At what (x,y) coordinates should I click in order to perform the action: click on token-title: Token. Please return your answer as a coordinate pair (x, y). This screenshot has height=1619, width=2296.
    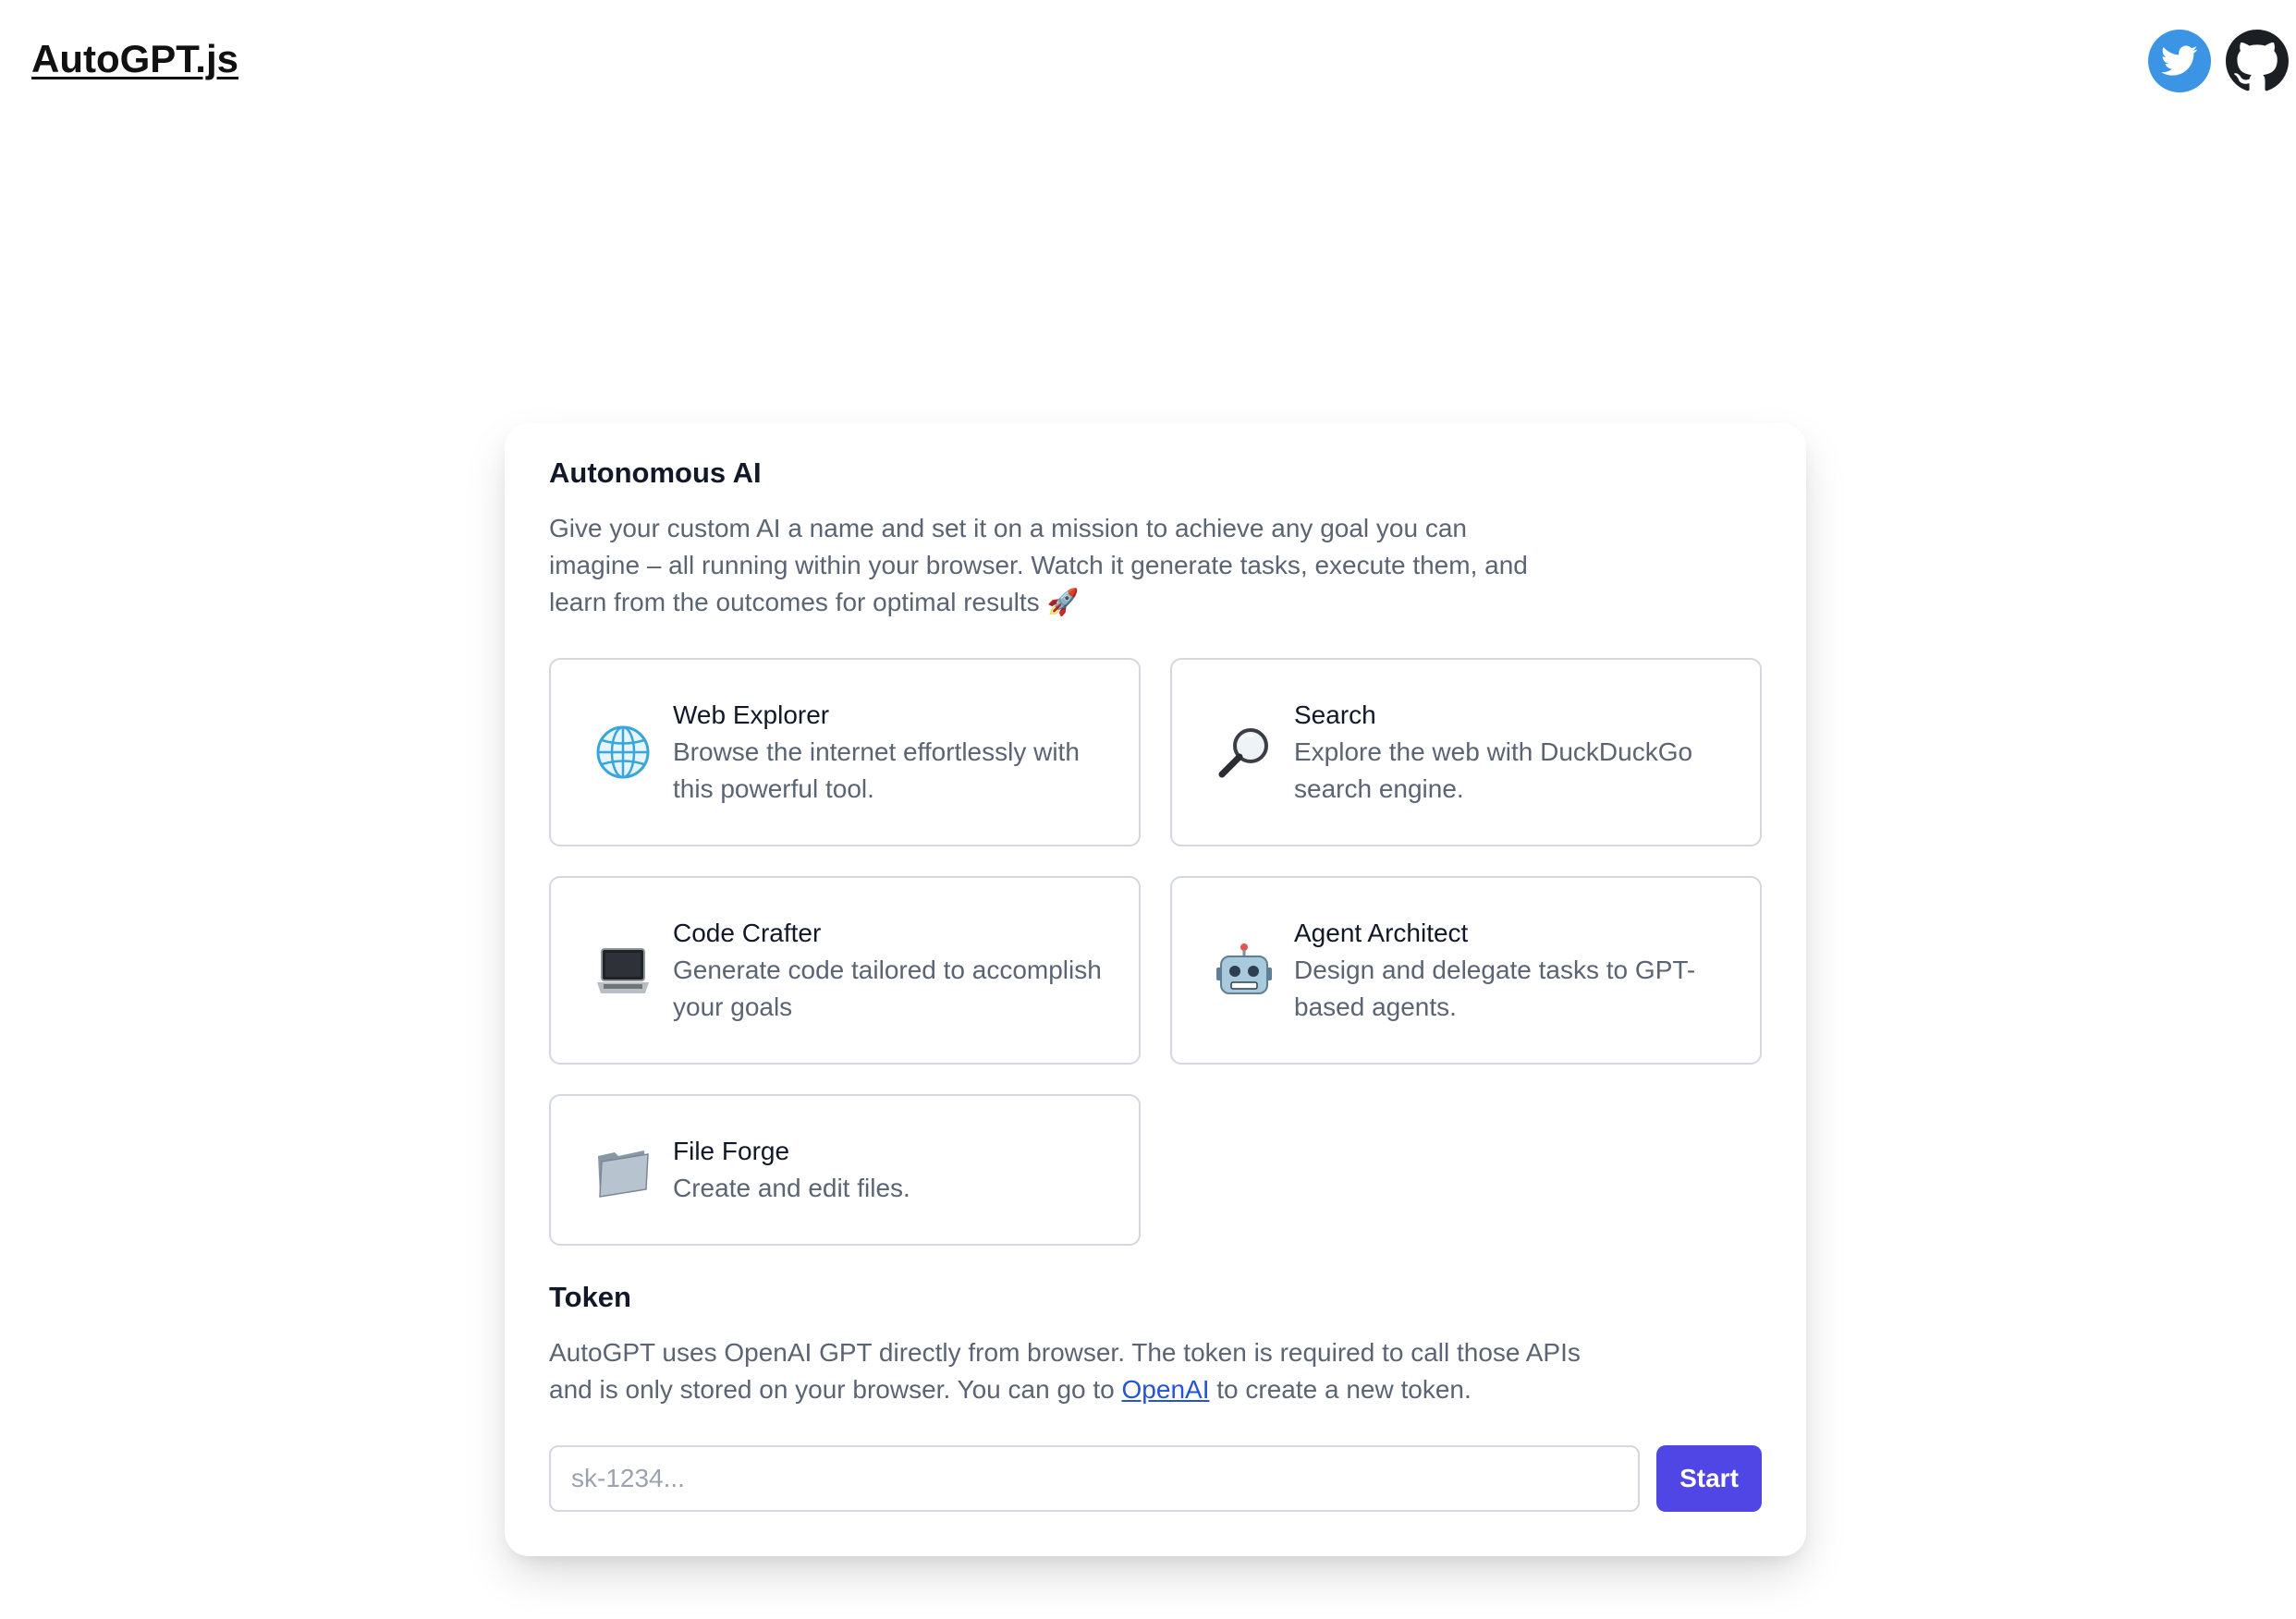
    Looking at the image, I should click on (590, 1297).